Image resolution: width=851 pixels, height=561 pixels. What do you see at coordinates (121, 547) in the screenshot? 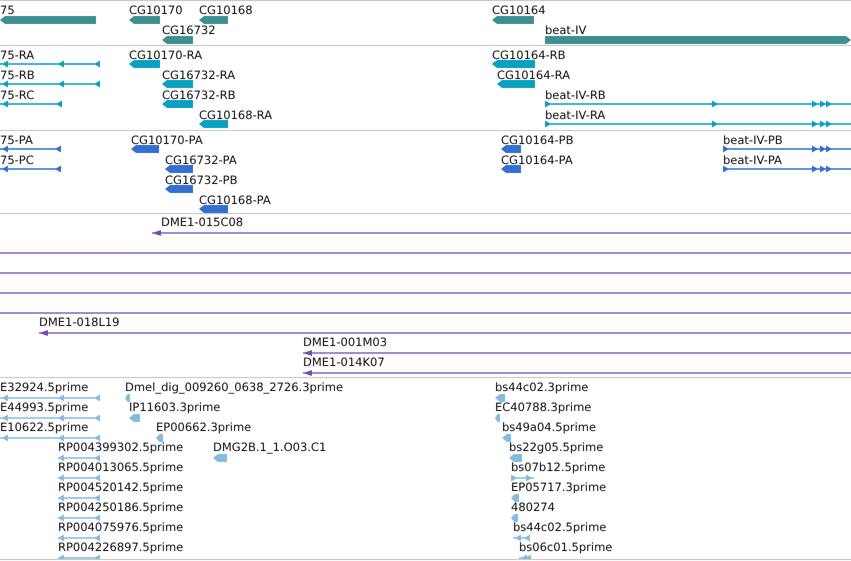
I see `feature-label: RP004226897.5prime` at bounding box center [121, 547].